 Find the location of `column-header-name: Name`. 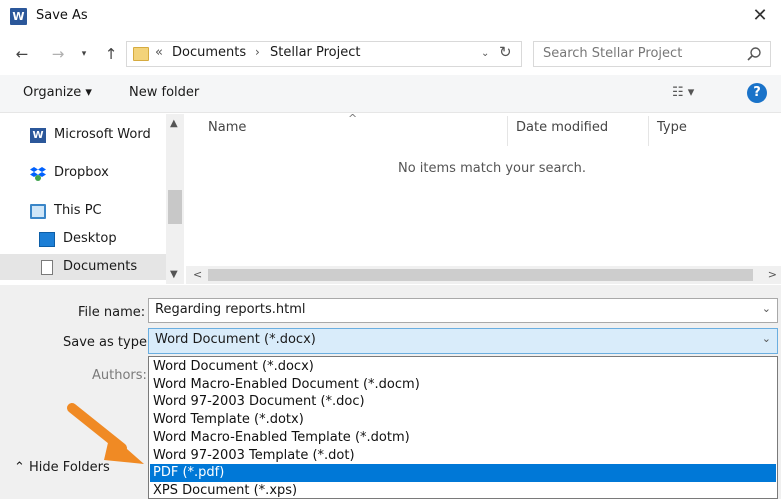

column-header-name: Name is located at coordinates (227, 127).